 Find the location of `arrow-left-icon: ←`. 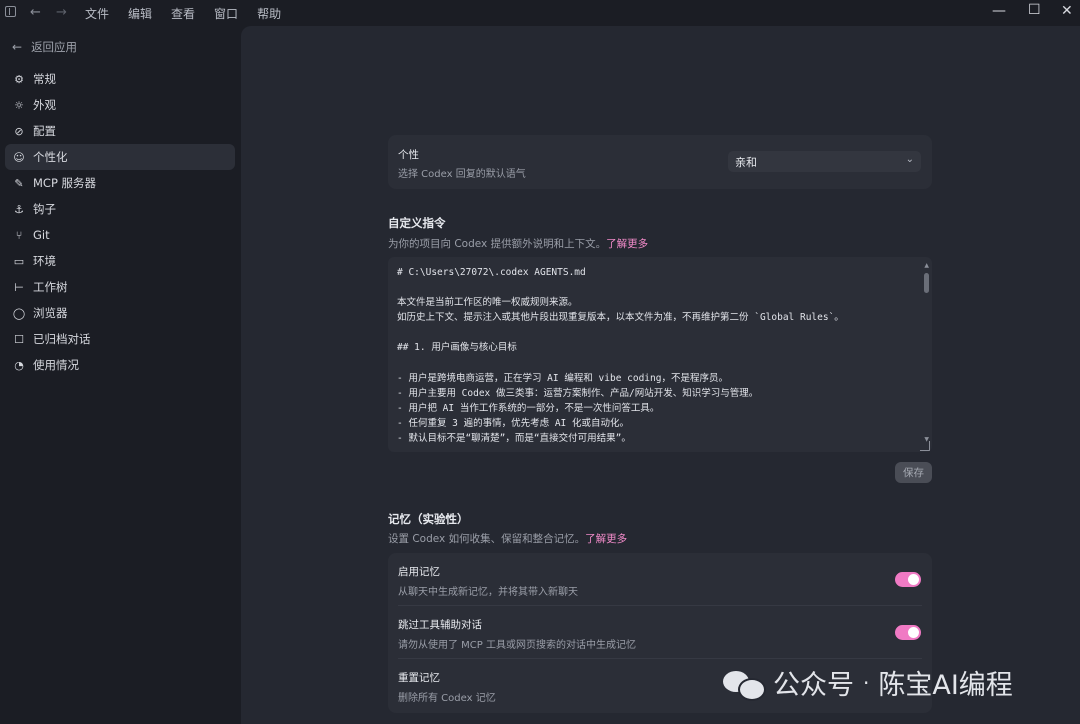

arrow-left-icon: ← is located at coordinates (17, 47).